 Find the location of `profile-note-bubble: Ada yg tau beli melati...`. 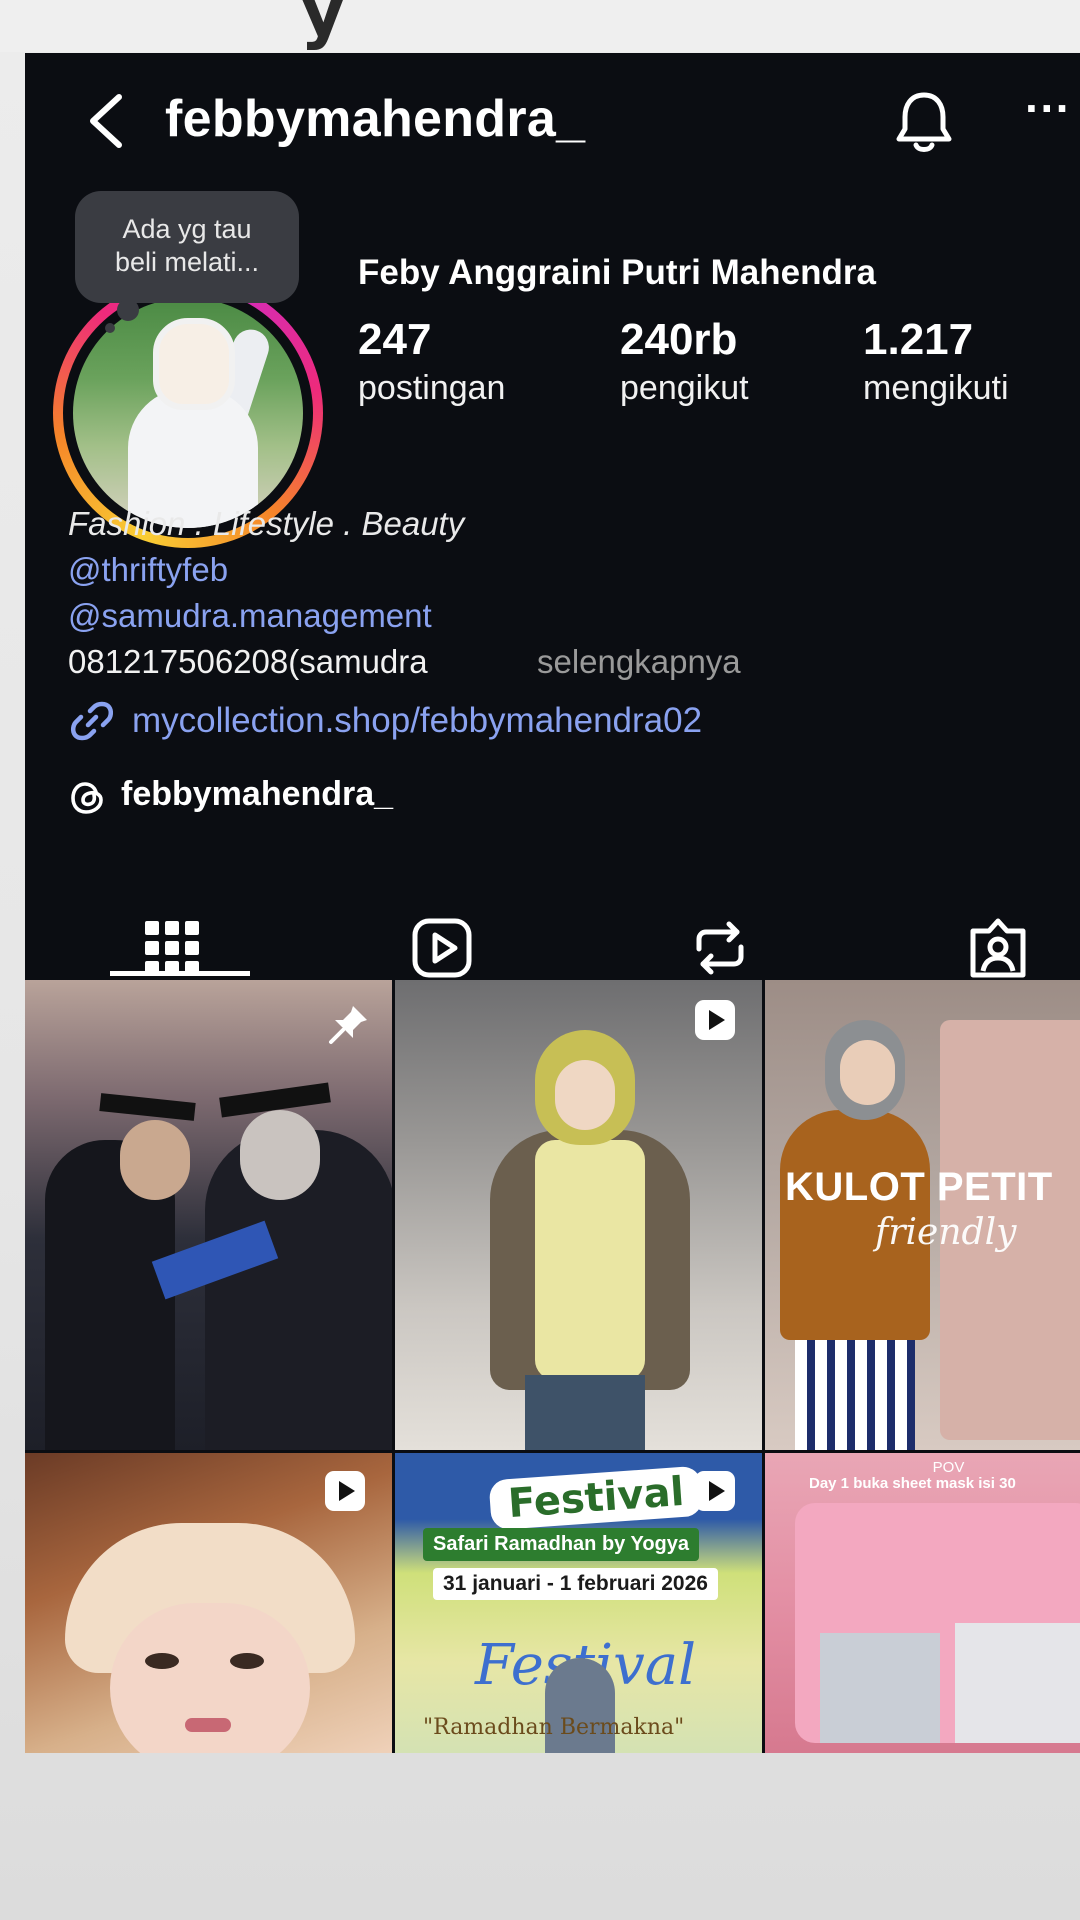

profile-note-bubble: Ada yg tau beli melati... is located at coordinates (187, 247).